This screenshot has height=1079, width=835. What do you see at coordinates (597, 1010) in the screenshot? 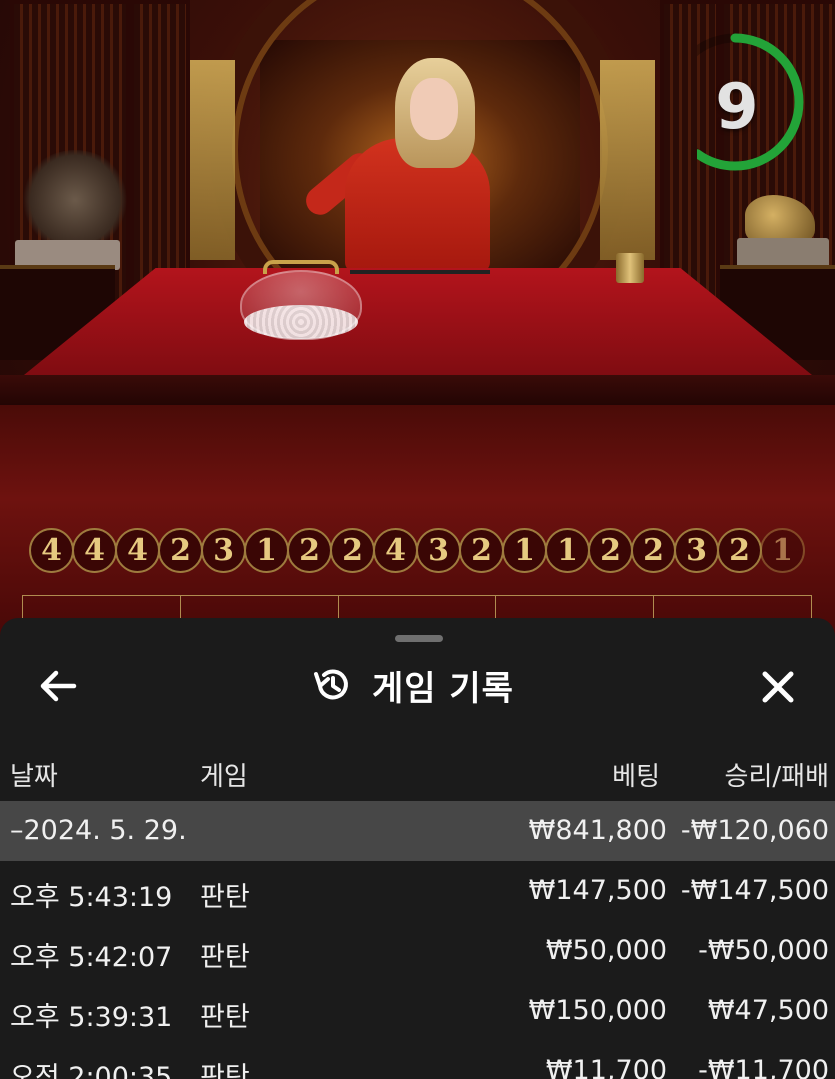
I see `row-bet: ₩150,000` at bounding box center [597, 1010].